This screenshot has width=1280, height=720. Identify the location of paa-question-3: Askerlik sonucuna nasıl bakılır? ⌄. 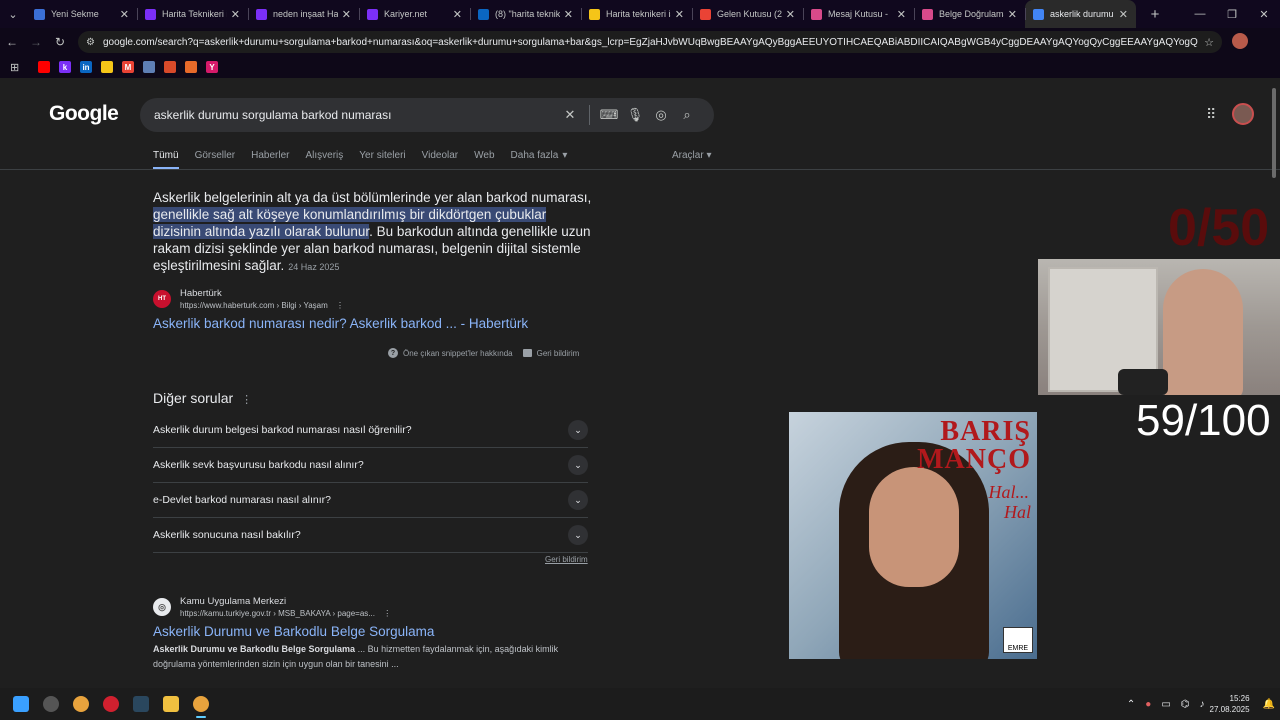
(370, 535).